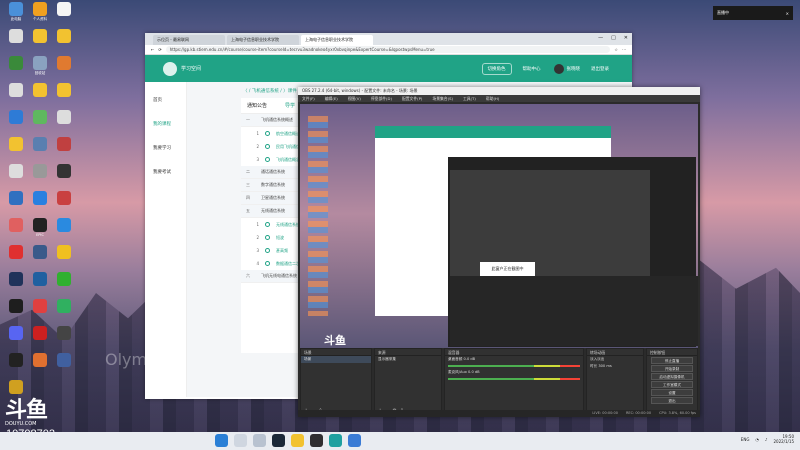  What do you see at coordinates (672, 392) in the screenshot?
I see `settings-button: 设置` at bounding box center [672, 392].